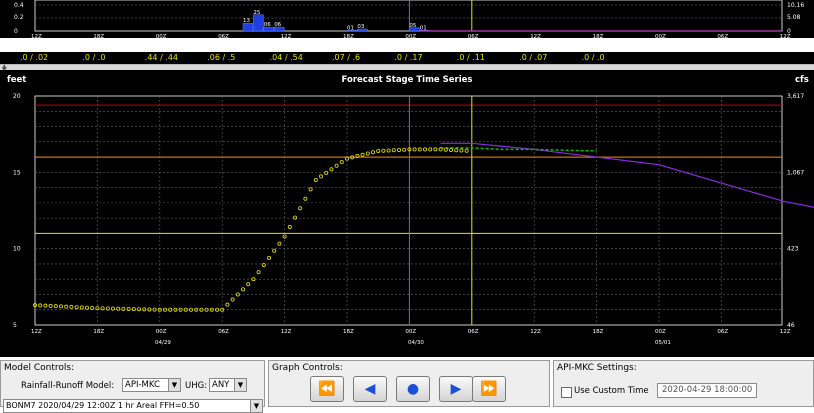 The height and width of the screenshot is (413, 814). Describe the element at coordinates (163, 343) in the screenshot. I see `date-label: 04/29` at that location.